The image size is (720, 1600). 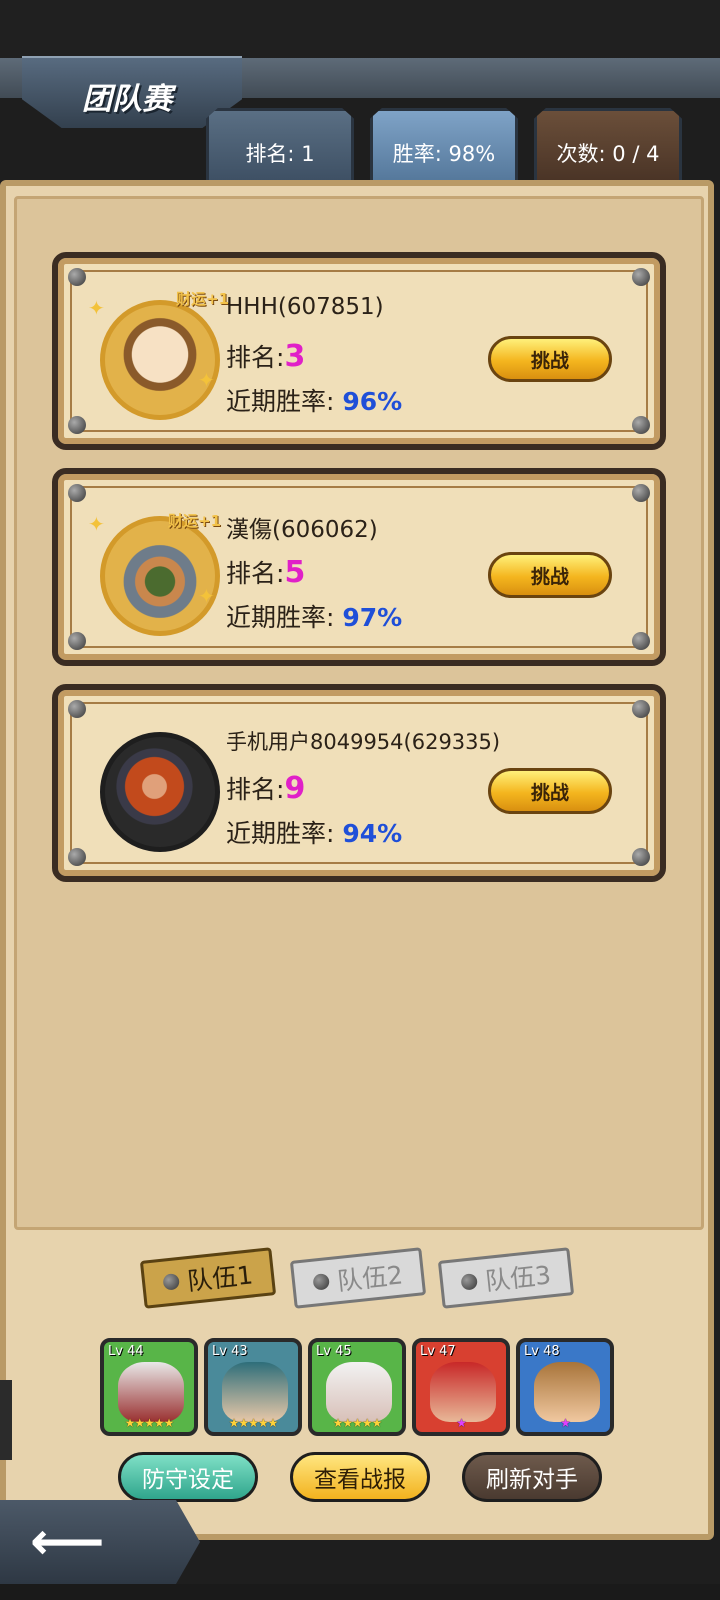 What do you see at coordinates (370, 1278) in the screenshot?
I see `tab-team-2-label: 队伍2` at bounding box center [370, 1278].